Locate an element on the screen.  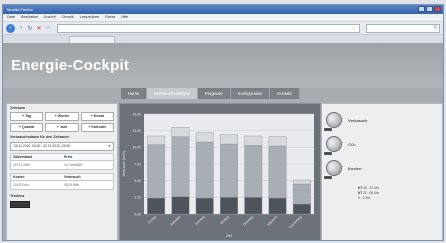
minimize-button is located at coordinates (421, 9).